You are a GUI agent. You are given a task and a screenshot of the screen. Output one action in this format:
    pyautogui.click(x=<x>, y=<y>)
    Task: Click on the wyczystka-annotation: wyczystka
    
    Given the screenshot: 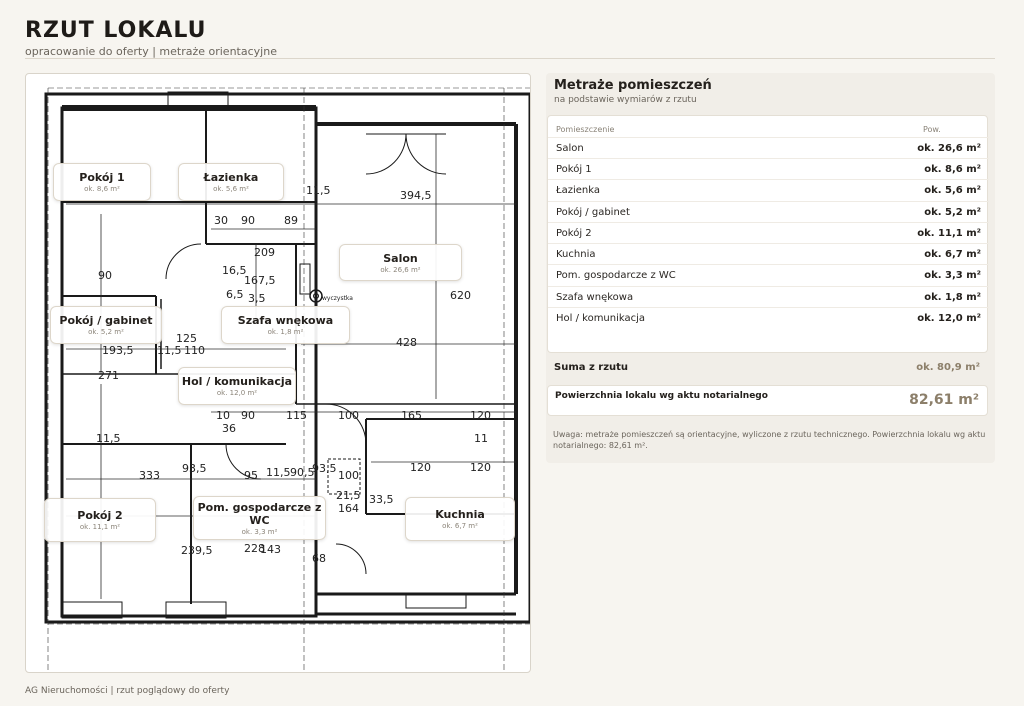 What is the action you would take?
    pyautogui.click(x=337, y=298)
    